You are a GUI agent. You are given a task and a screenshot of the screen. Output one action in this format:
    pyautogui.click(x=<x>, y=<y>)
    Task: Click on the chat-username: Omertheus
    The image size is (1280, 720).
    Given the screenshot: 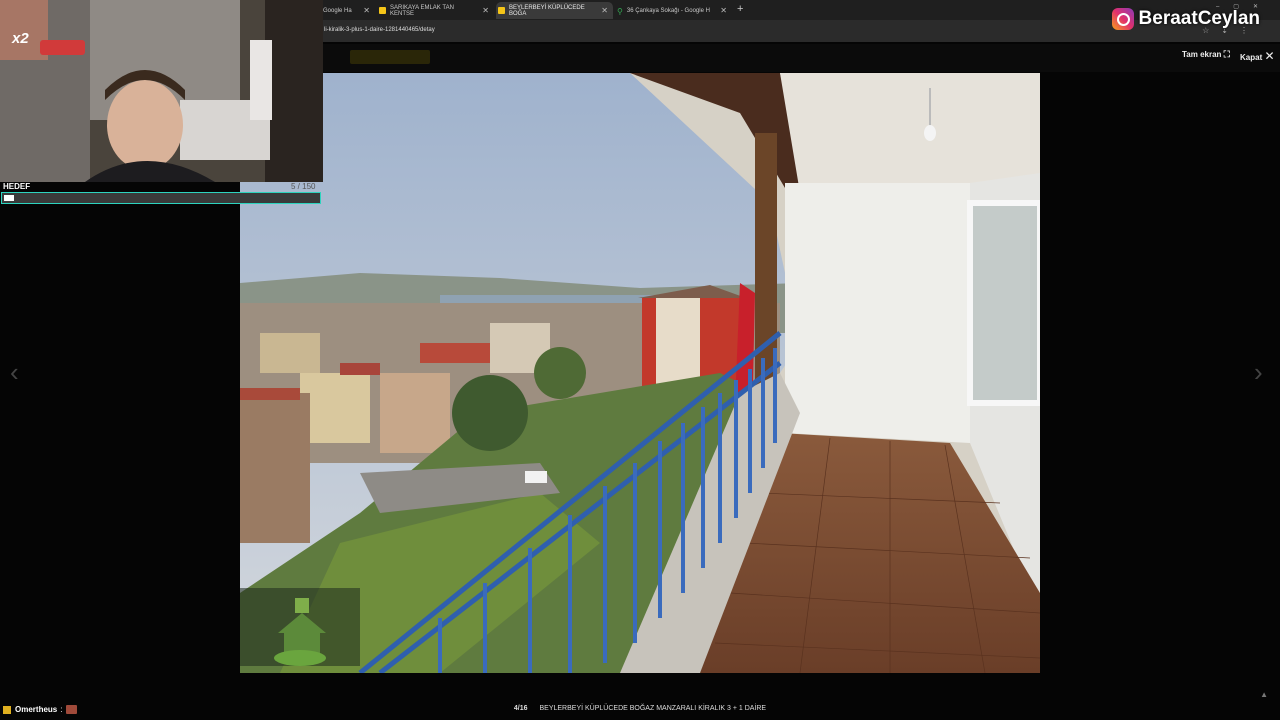 What is the action you would take?
    pyautogui.click(x=36, y=709)
    